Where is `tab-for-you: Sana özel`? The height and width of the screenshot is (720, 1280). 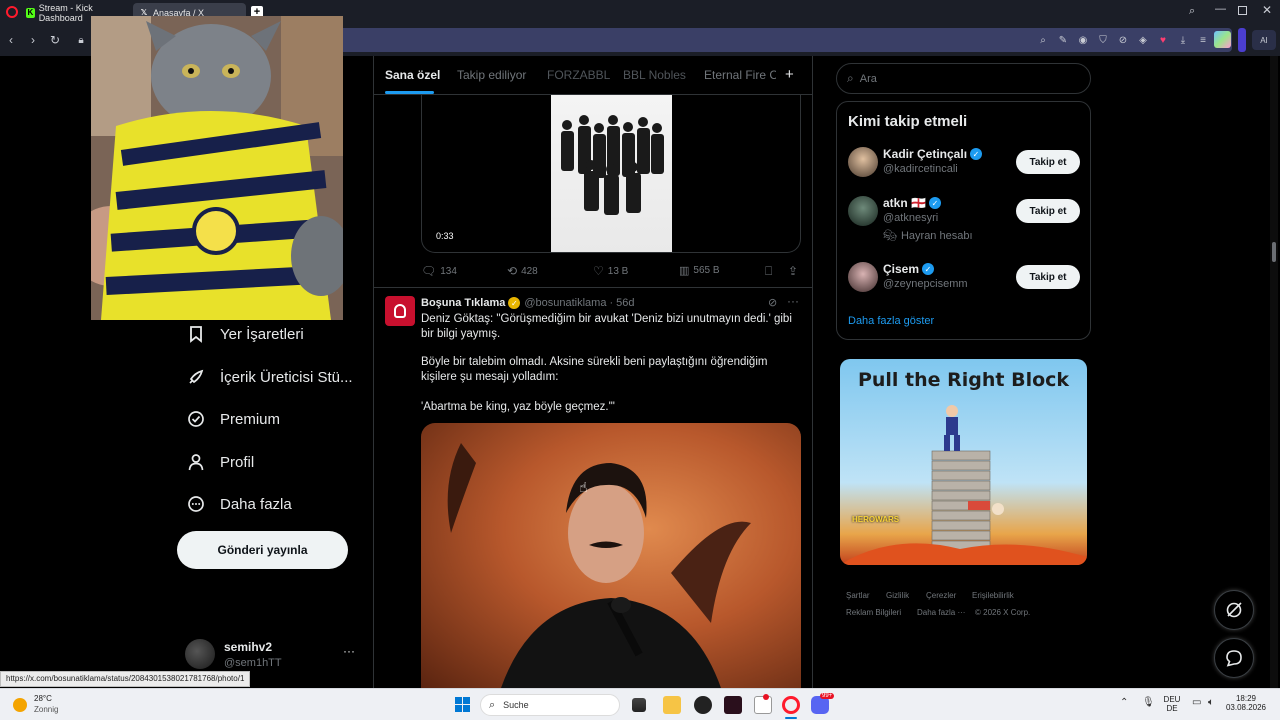
tab-for-you: Sana özel is located at coordinates (412, 75).